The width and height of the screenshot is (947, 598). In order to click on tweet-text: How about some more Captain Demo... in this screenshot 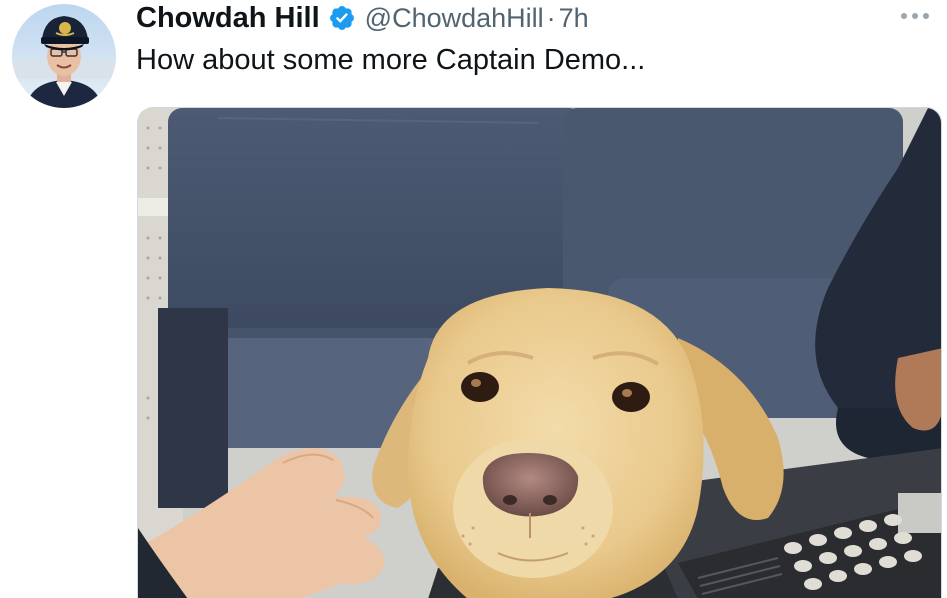, I will do `click(391, 60)`.